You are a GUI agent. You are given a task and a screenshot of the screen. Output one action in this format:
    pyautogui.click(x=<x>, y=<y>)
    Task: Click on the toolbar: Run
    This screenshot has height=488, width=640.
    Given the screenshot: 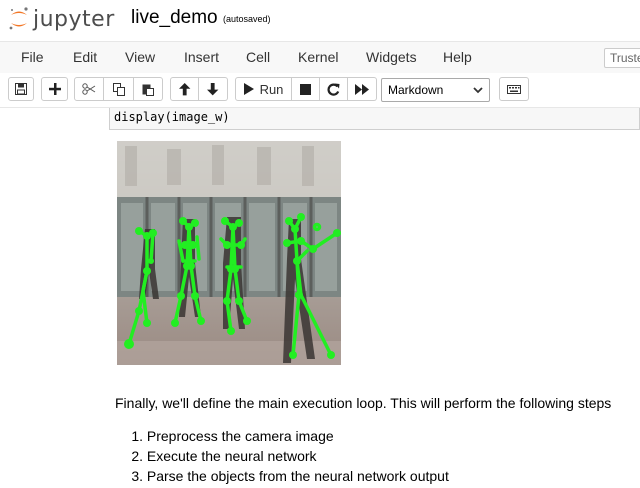 What is the action you would take?
    pyautogui.click(x=320, y=90)
    